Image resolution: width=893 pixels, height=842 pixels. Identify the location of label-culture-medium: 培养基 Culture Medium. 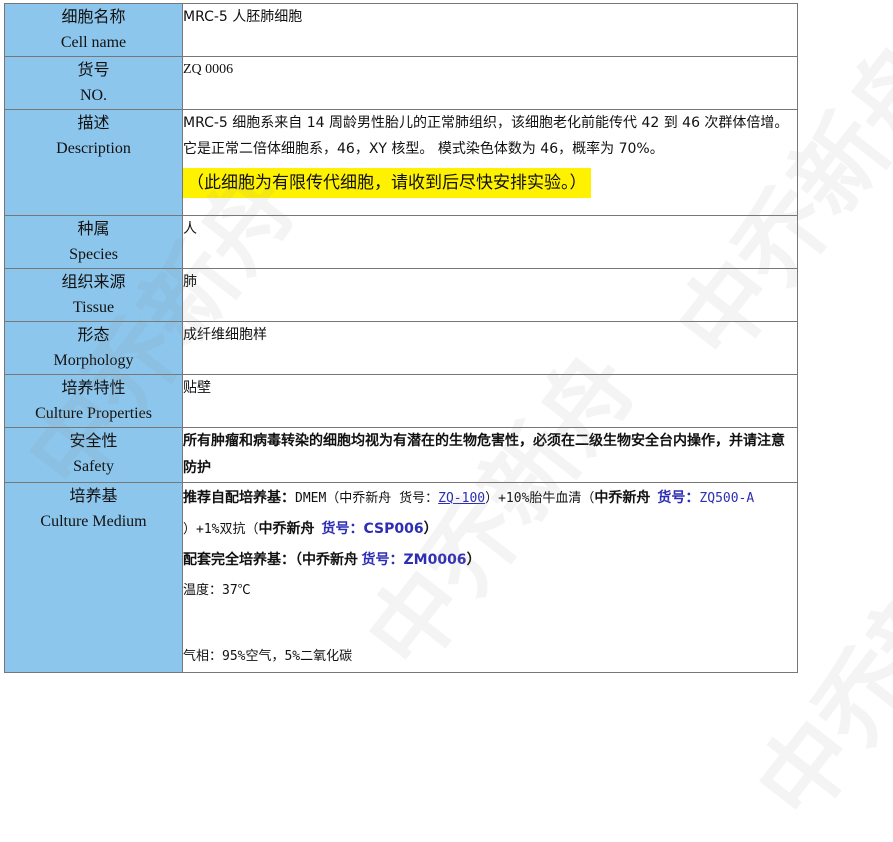
(93, 577).